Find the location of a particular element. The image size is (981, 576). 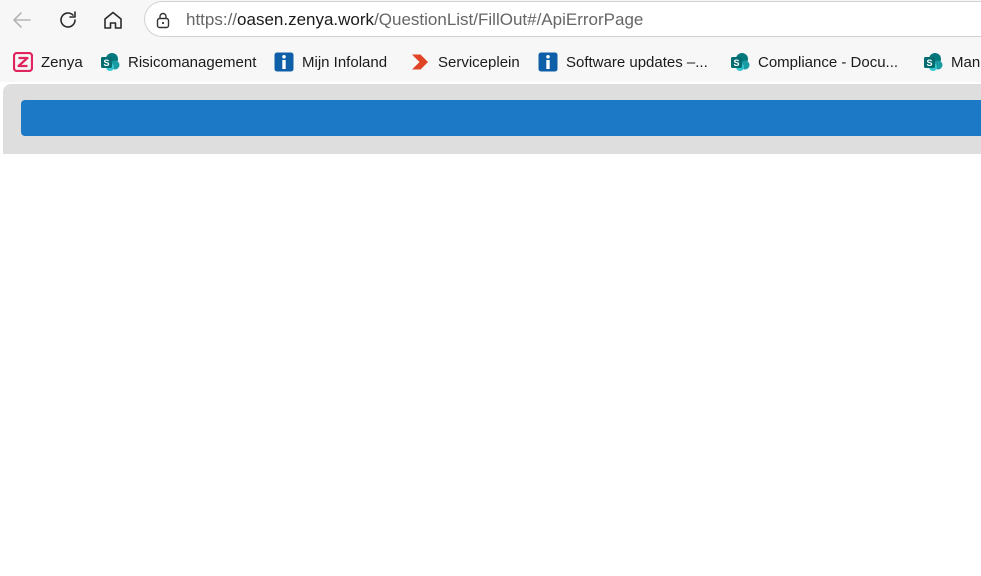

bookmark-label: Serviceplein is located at coordinates (479, 62).